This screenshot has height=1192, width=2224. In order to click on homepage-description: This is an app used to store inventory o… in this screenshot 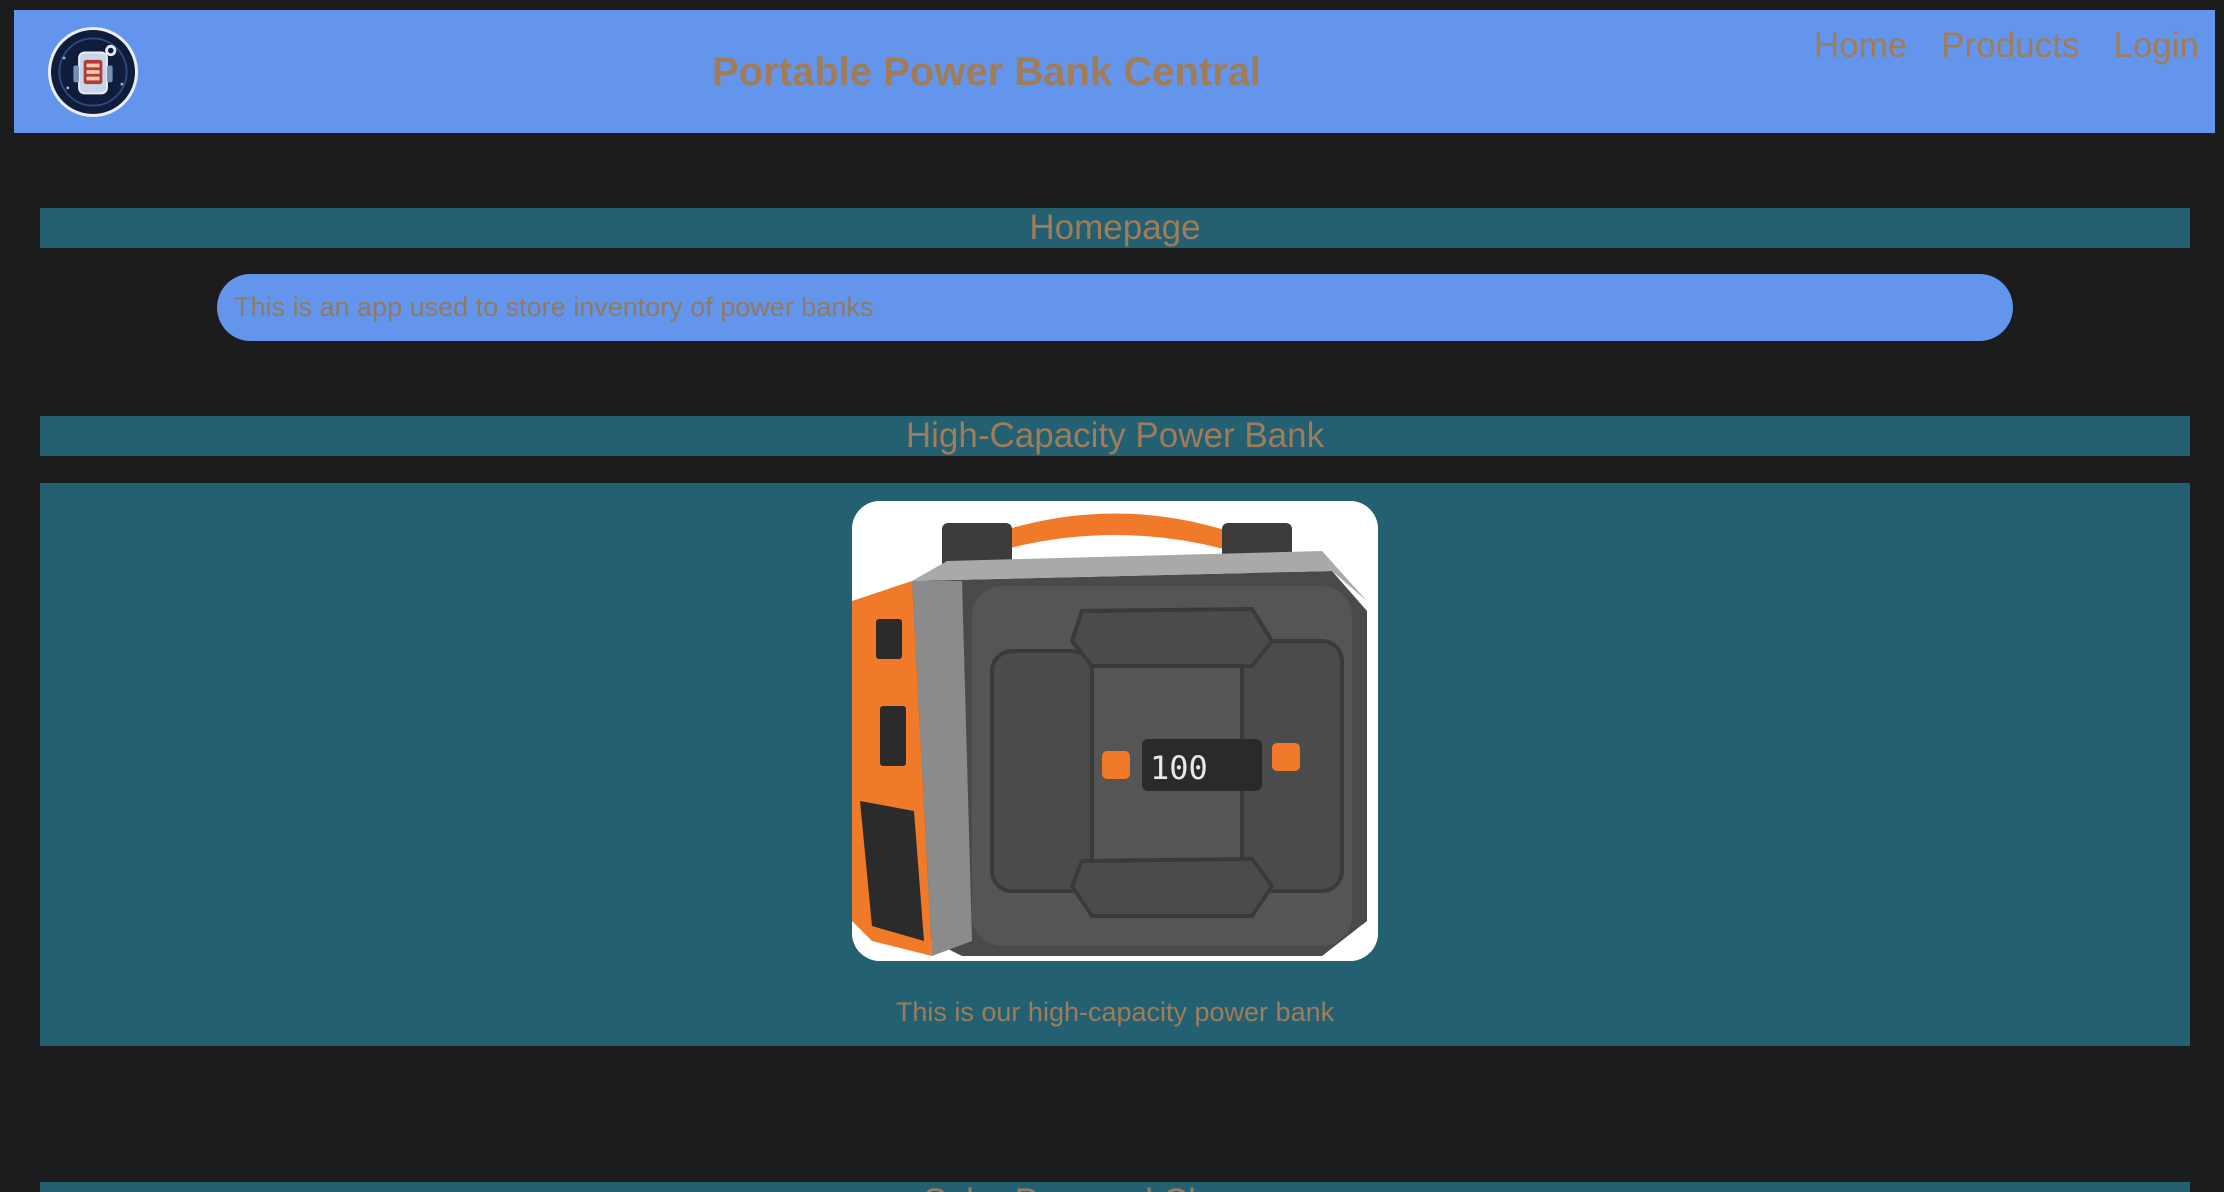, I will do `click(1115, 307)`.